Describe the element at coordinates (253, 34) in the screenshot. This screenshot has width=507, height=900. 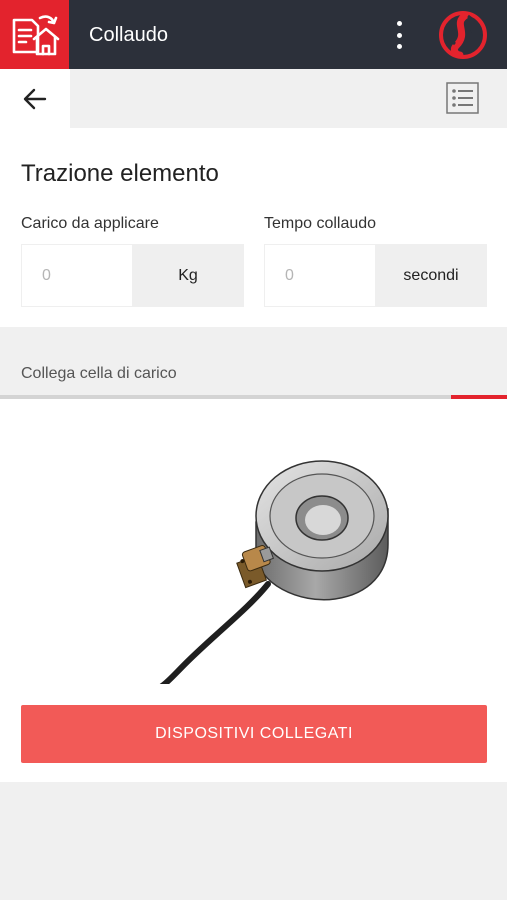
I see `app-bar: Collaudo` at that location.